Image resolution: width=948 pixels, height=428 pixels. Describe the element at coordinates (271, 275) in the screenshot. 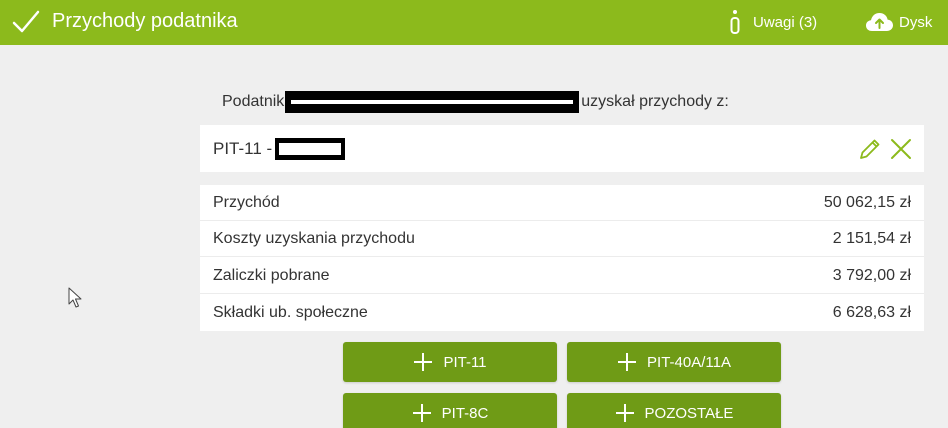

I see `row-label: Zaliczki pobrane` at that location.